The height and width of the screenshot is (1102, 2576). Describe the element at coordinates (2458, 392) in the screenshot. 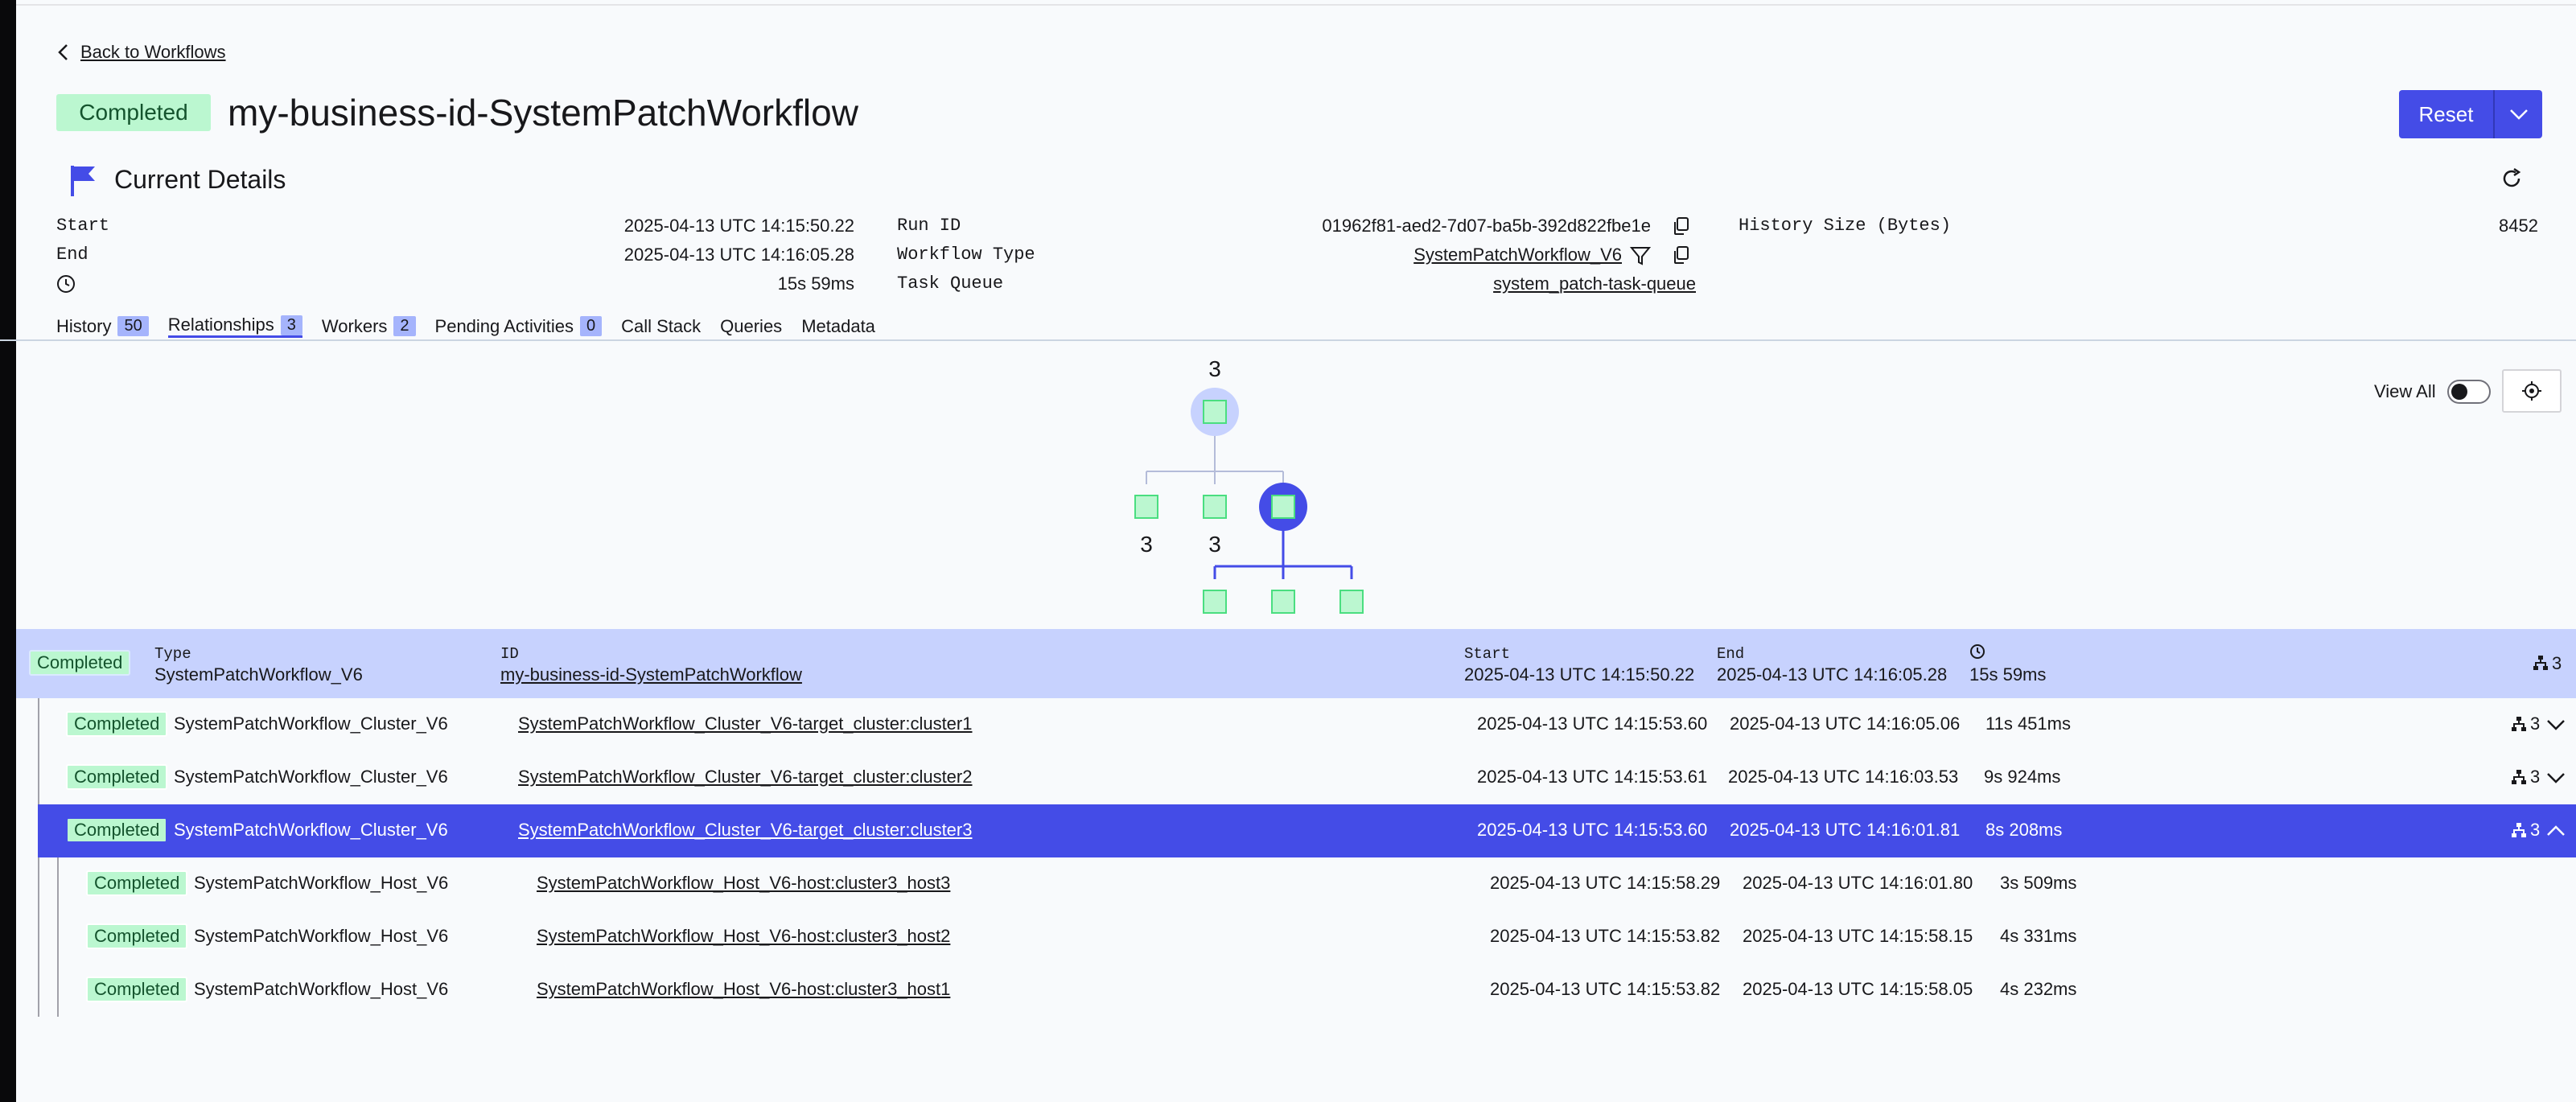

I see `toggle-knob` at that location.